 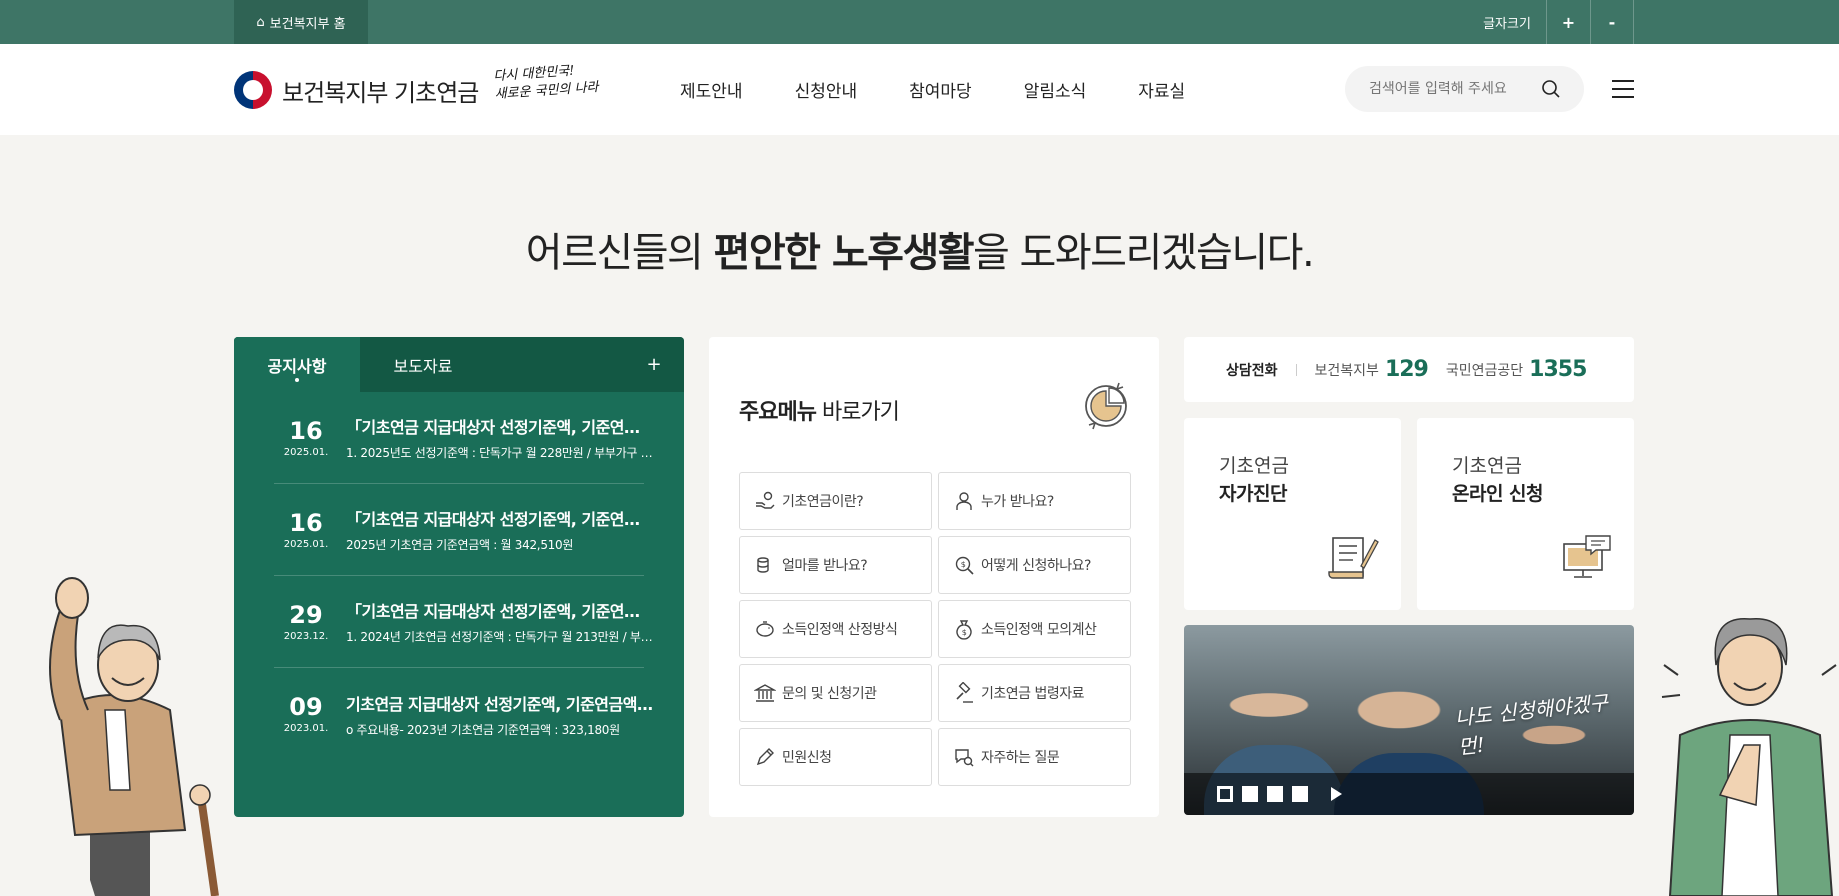 I want to click on hotline-bar: 상담전화 보건복지부 129 국민연금공단 1355, so click(x=1409, y=369).